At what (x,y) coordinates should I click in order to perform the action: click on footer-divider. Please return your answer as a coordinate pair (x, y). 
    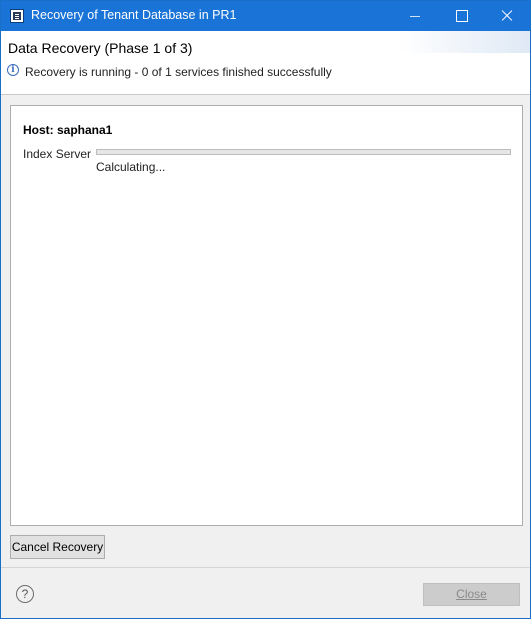
    Looking at the image, I should click on (265, 567).